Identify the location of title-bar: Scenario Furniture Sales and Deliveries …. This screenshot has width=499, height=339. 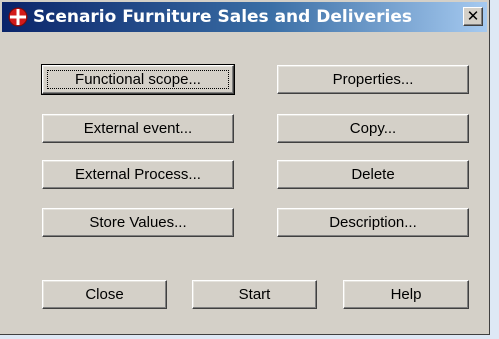
(244, 17).